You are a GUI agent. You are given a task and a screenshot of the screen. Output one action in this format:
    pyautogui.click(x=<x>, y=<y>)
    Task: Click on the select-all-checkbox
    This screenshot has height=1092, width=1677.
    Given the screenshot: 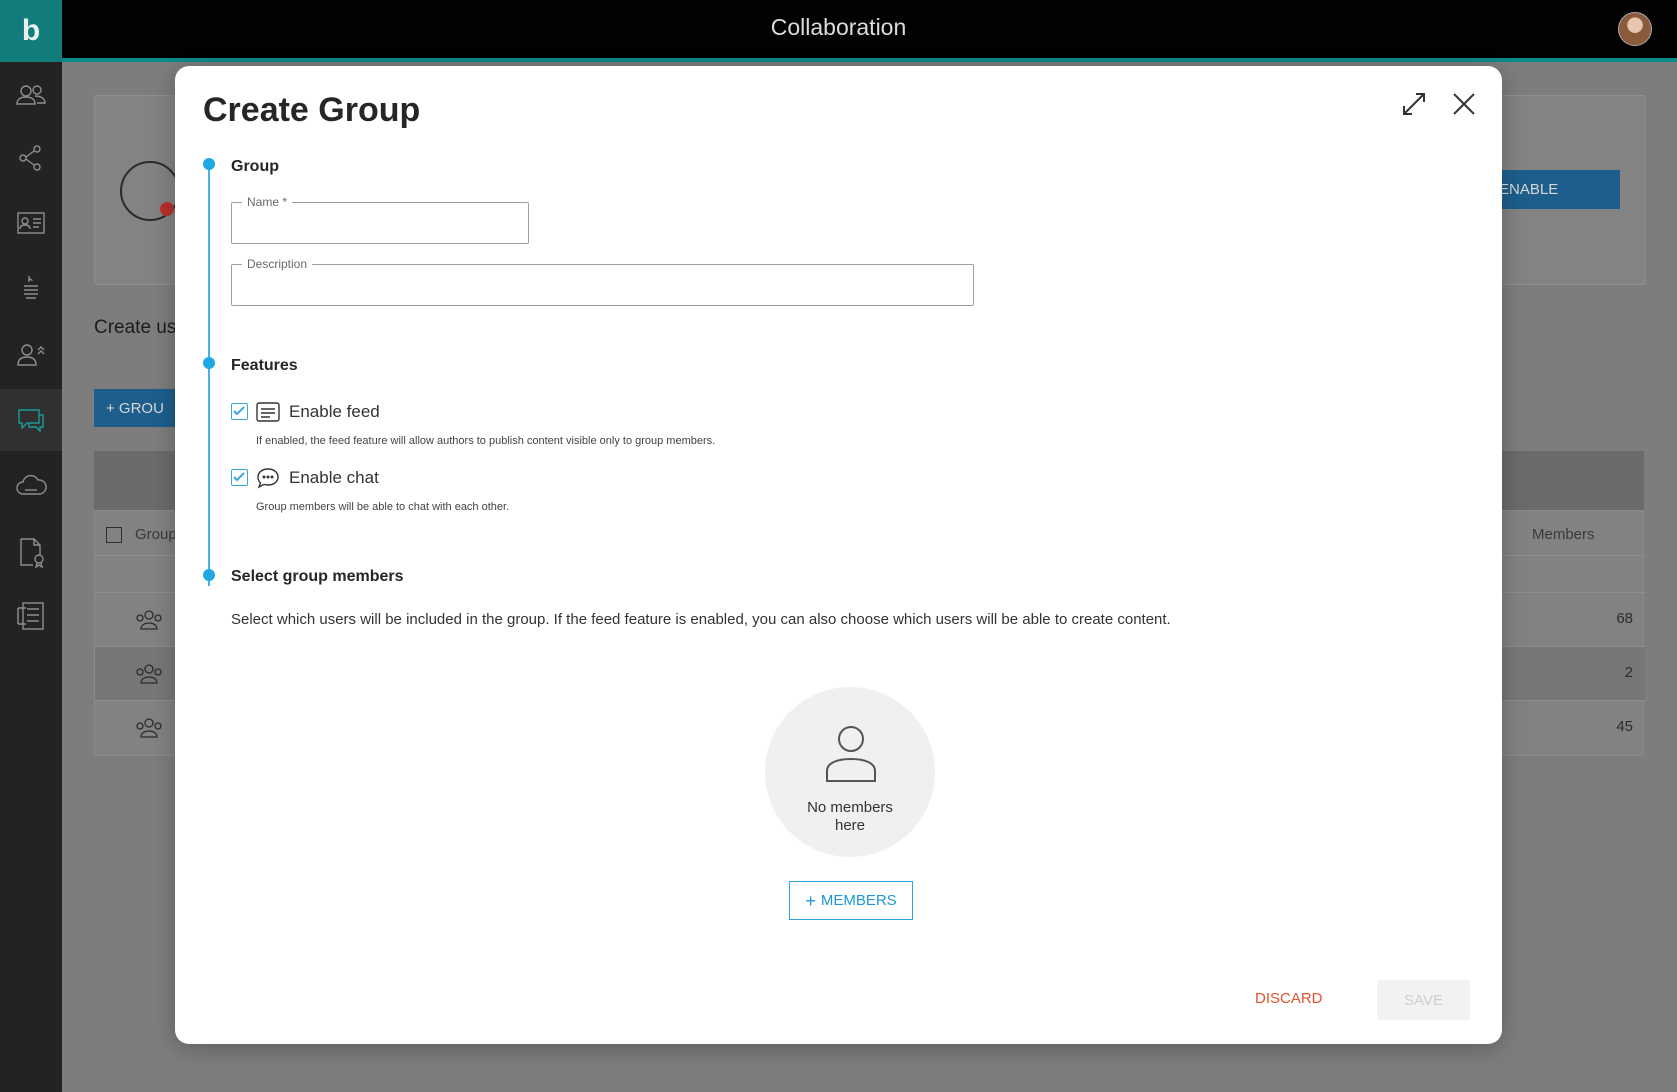 What is the action you would take?
    pyautogui.click(x=114, y=535)
    